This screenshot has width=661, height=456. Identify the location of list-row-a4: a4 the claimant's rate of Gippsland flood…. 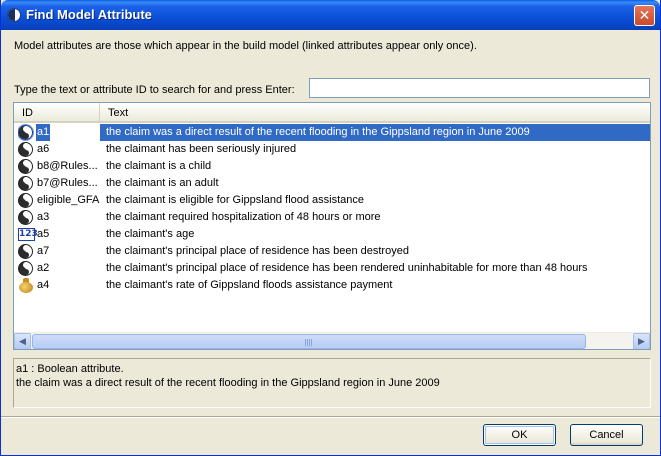
(332, 285).